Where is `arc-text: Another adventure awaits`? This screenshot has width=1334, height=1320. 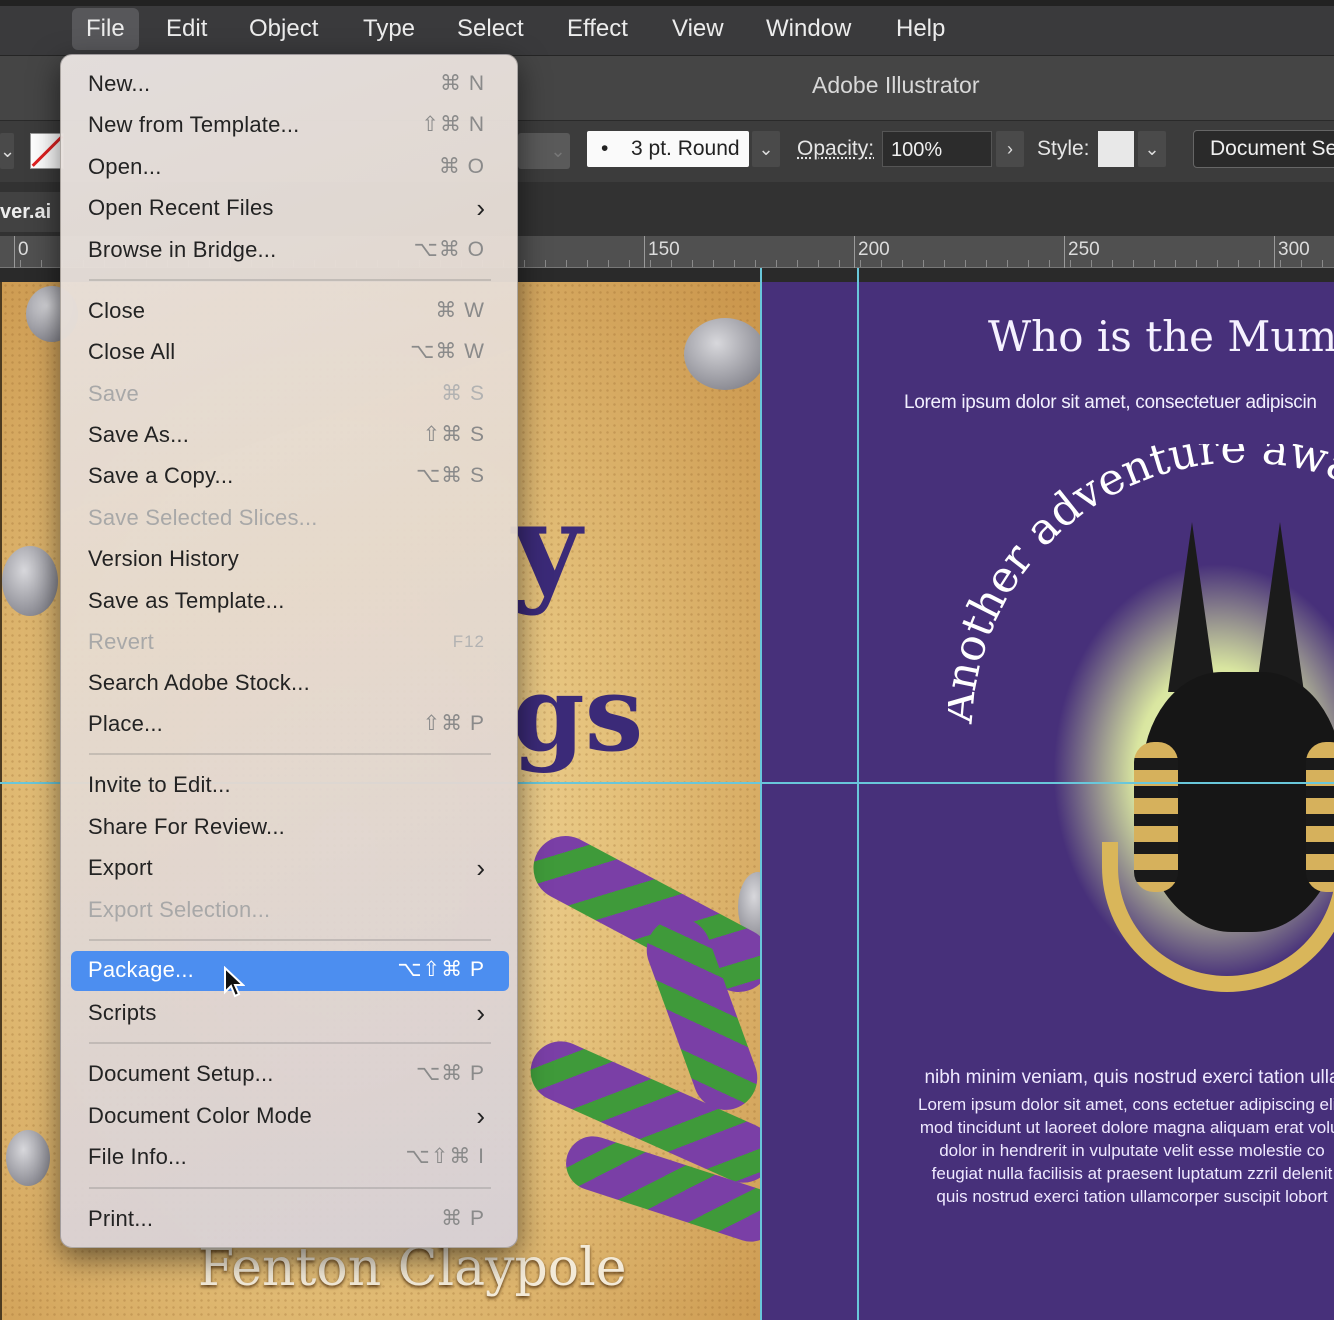
arc-text: Another adventure awaits is located at coordinates (1141, 585).